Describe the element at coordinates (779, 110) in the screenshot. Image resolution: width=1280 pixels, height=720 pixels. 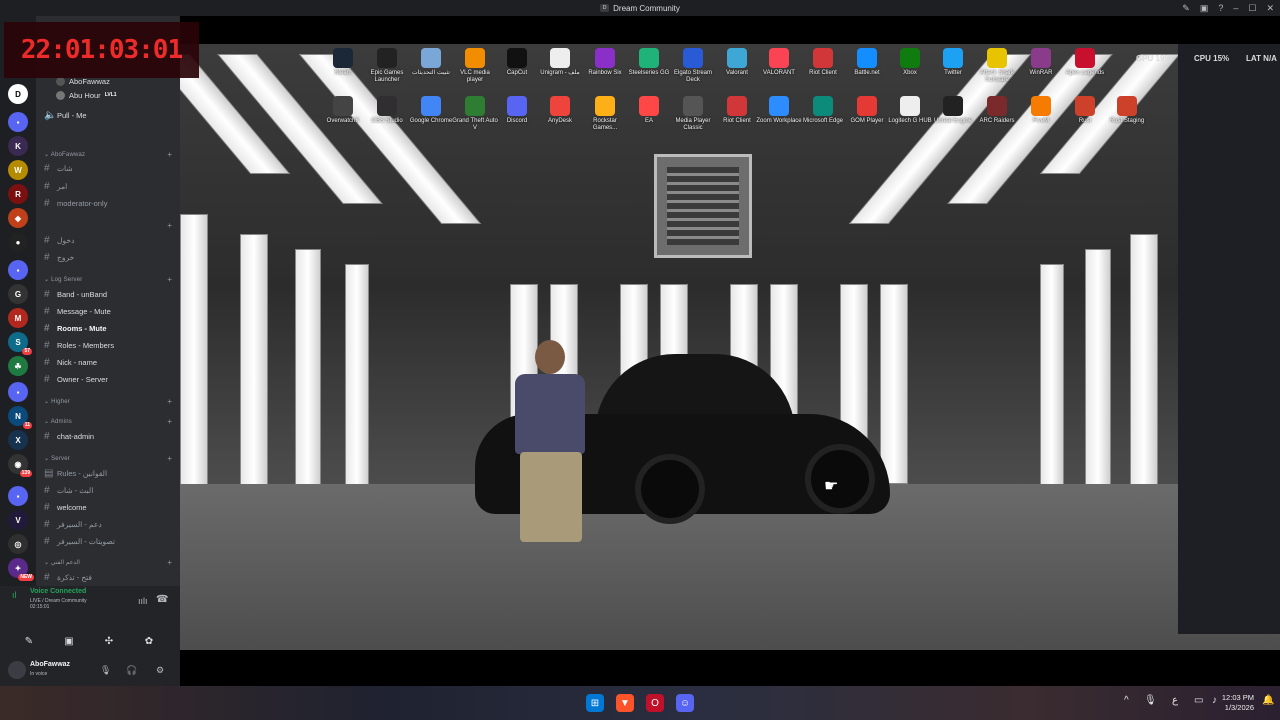
I see `desktop-icon-zoom: Zoom Workplace` at that location.